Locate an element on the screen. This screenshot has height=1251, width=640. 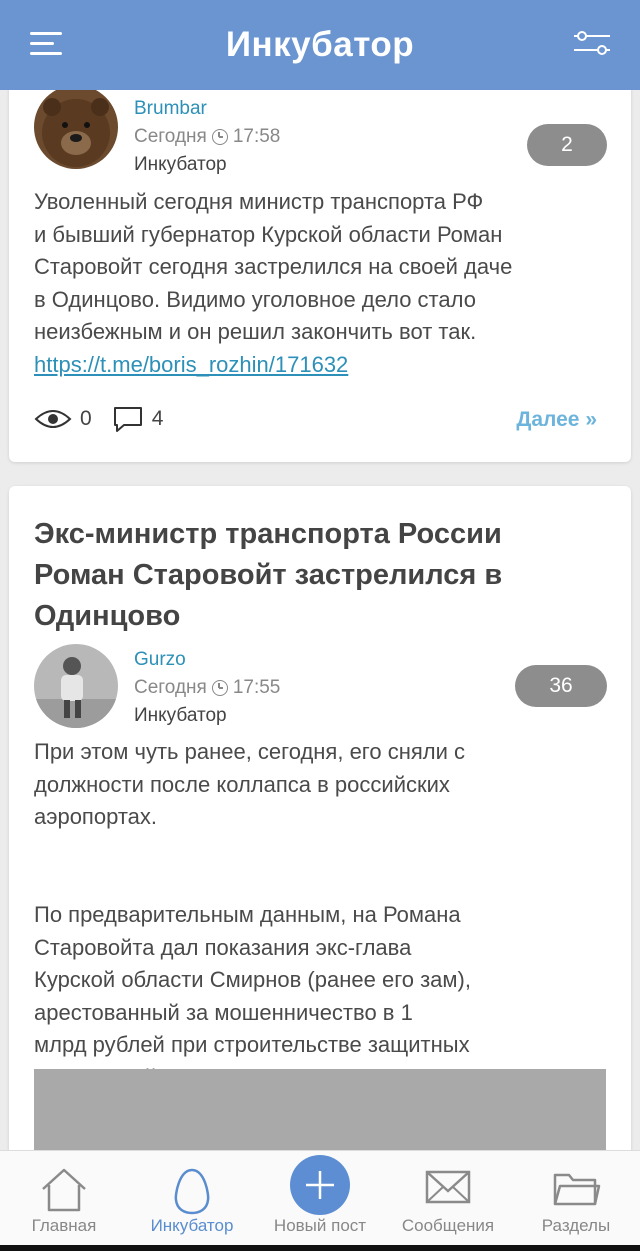
system-bar is located at coordinates (320, 1248).